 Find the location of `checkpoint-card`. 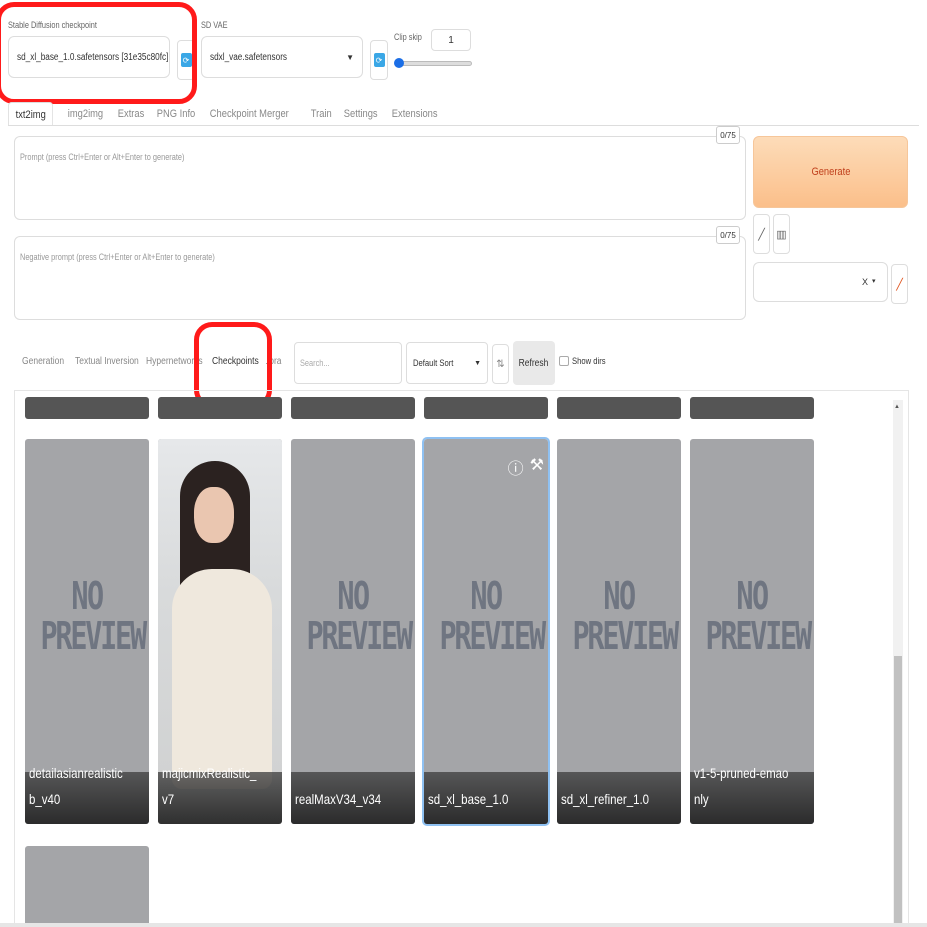

checkpoint-card is located at coordinates (87, 886).